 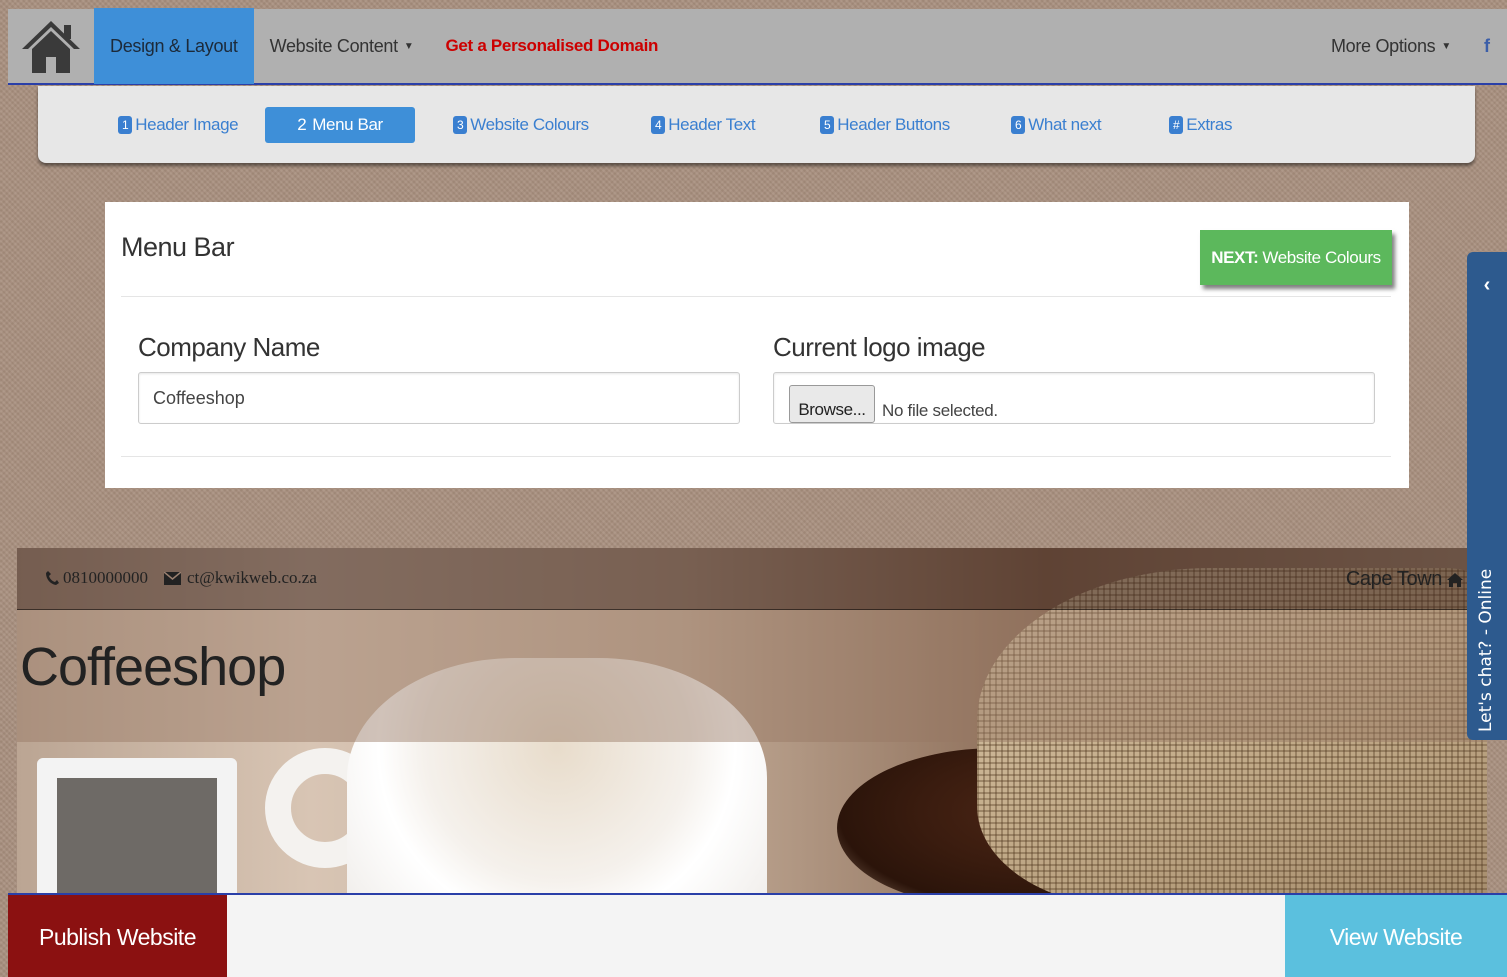 What do you see at coordinates (153, 667) in the screenshot?
I see `brand-name: Coffeeshop` at bounding box center [153, 667].